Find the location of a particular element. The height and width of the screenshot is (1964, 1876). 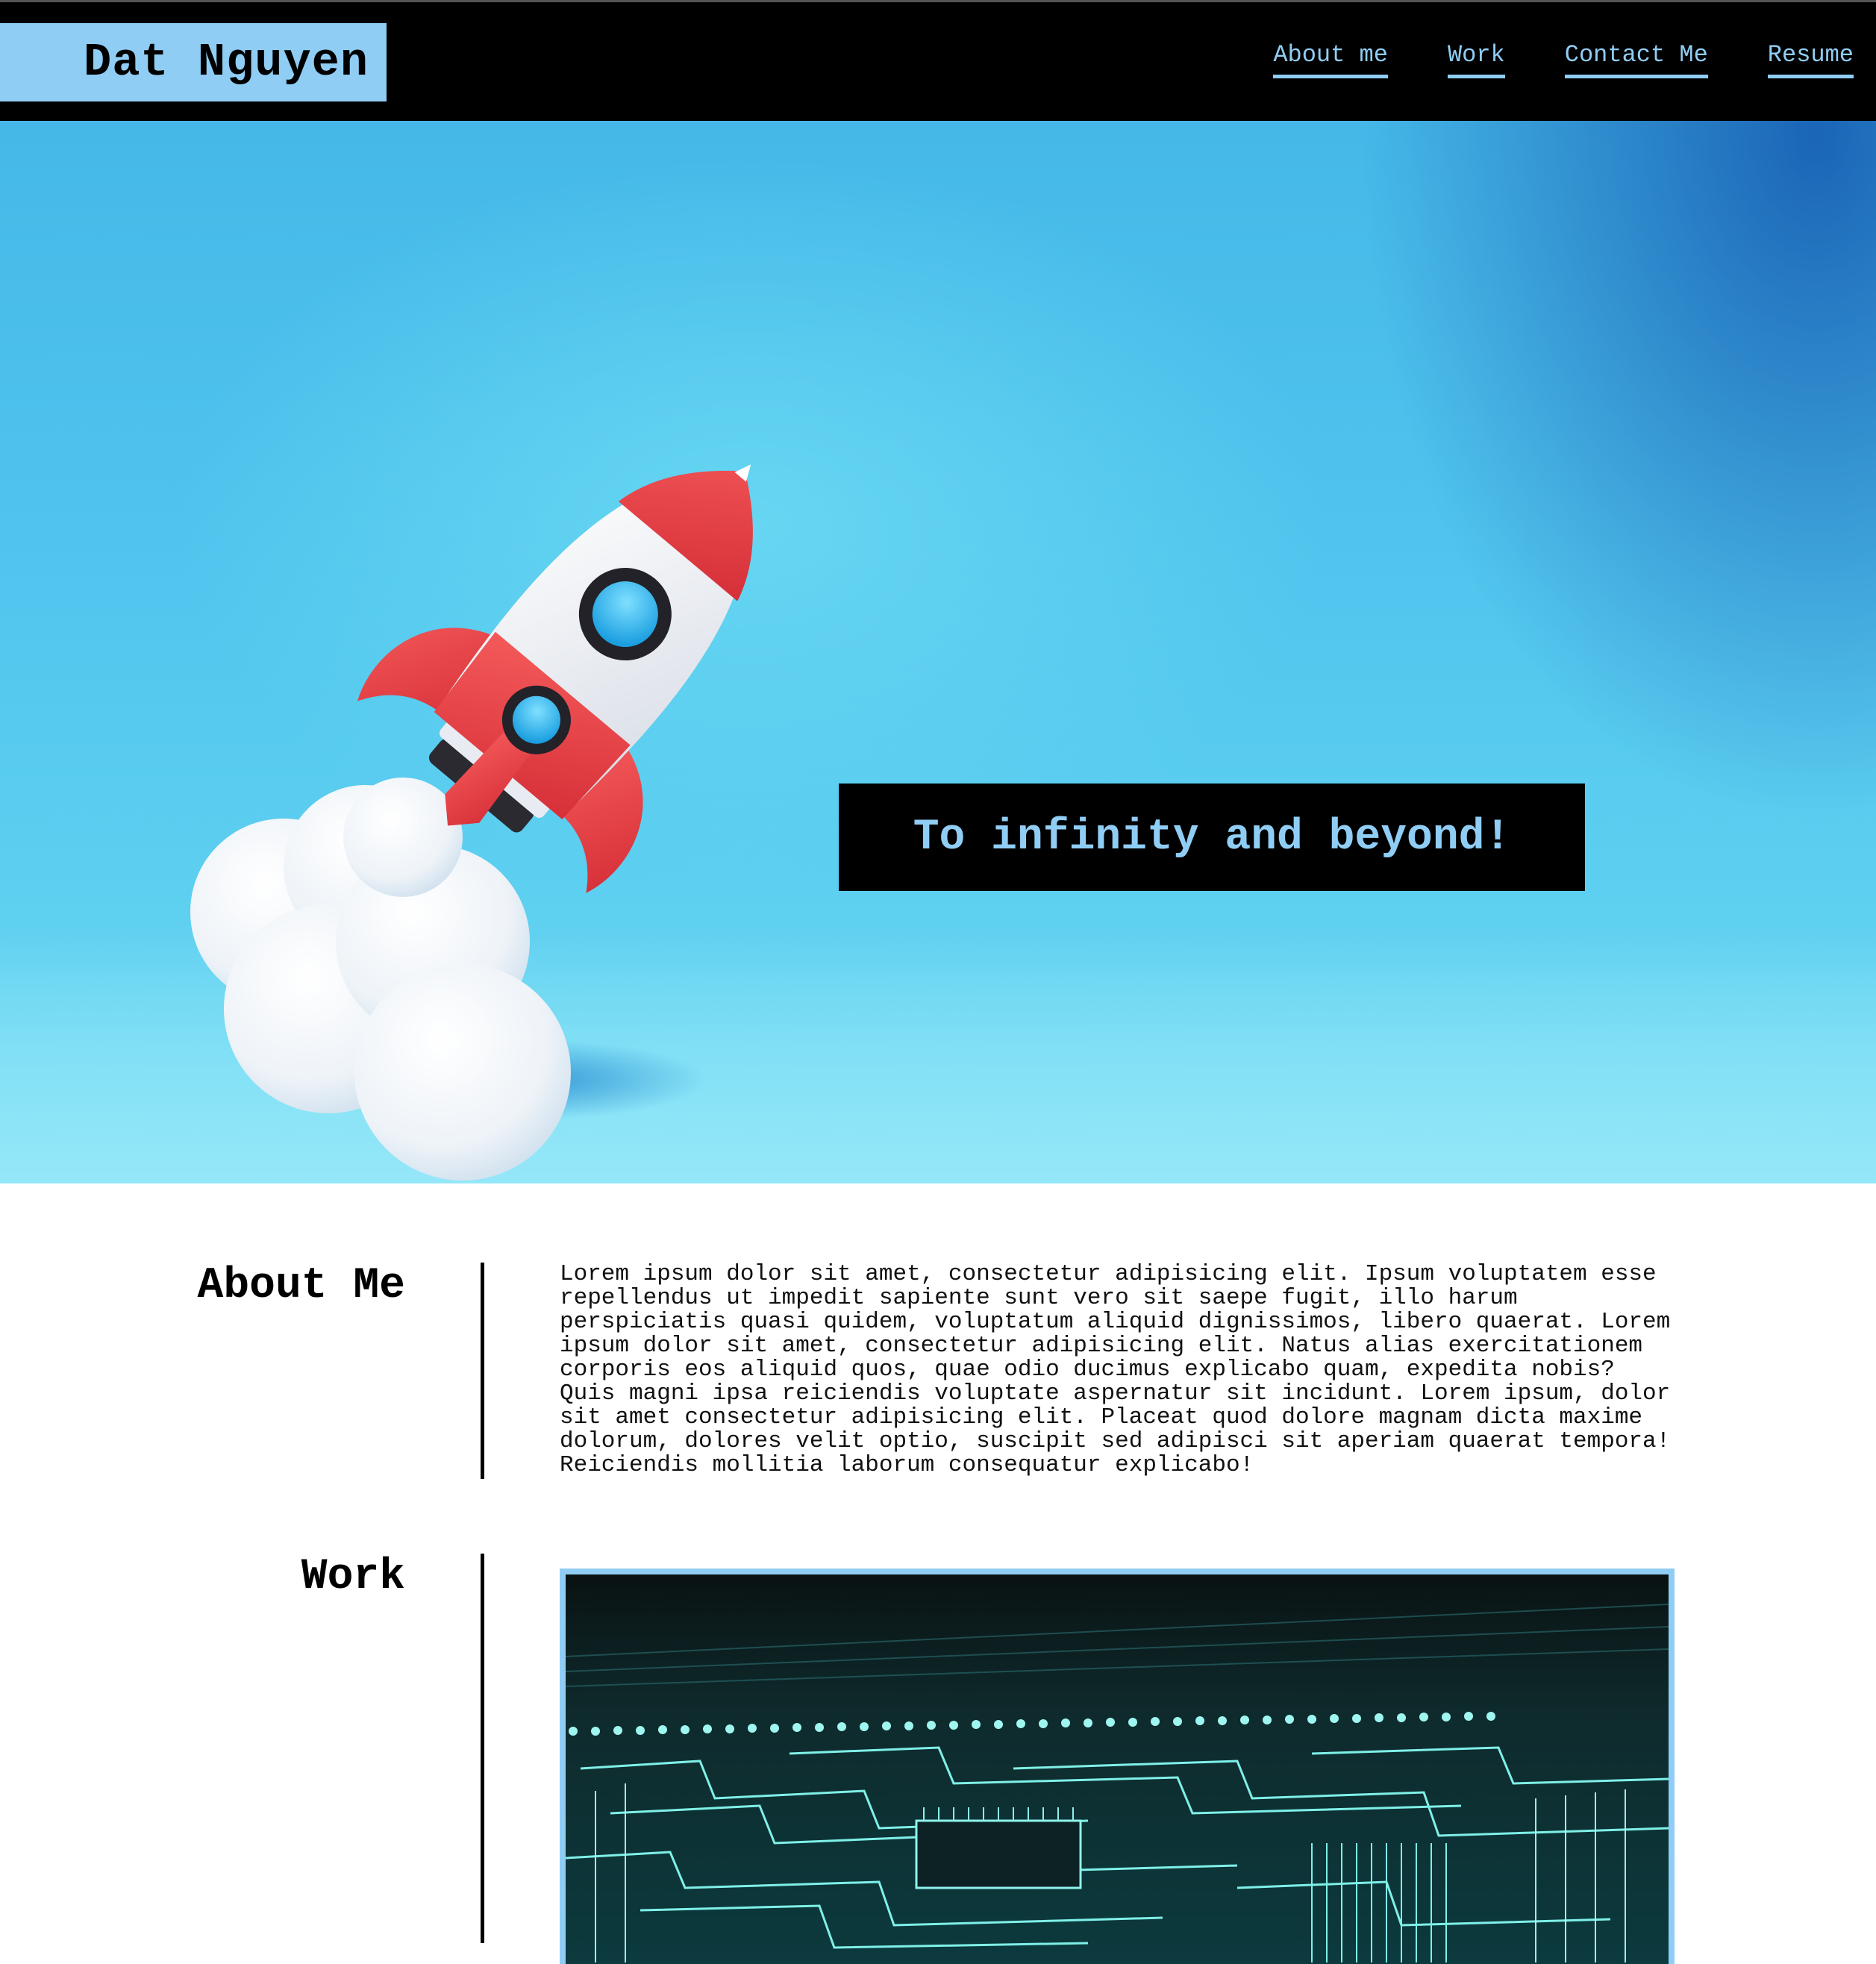

circuit-board-image is located at coordinates (1117, 1769).